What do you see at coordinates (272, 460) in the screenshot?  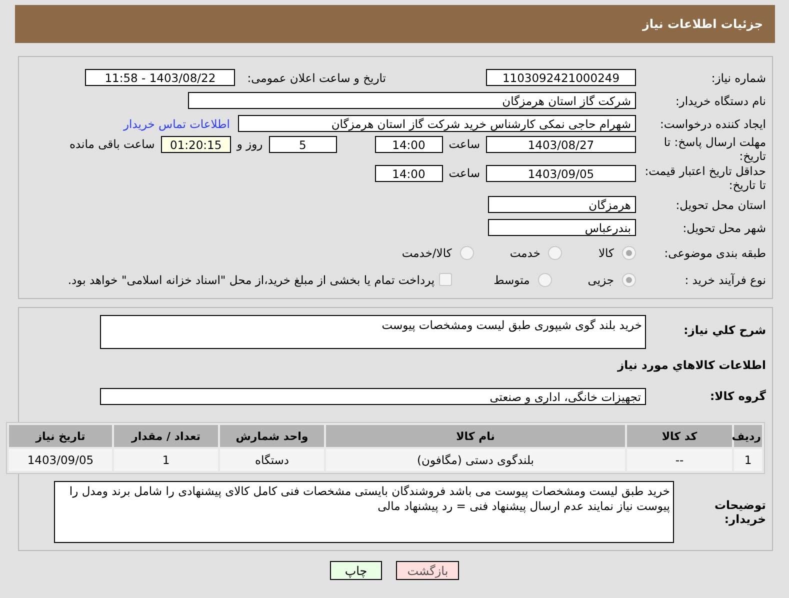 I see `table-cell: دستگاه` at bounding box center [272, 460].